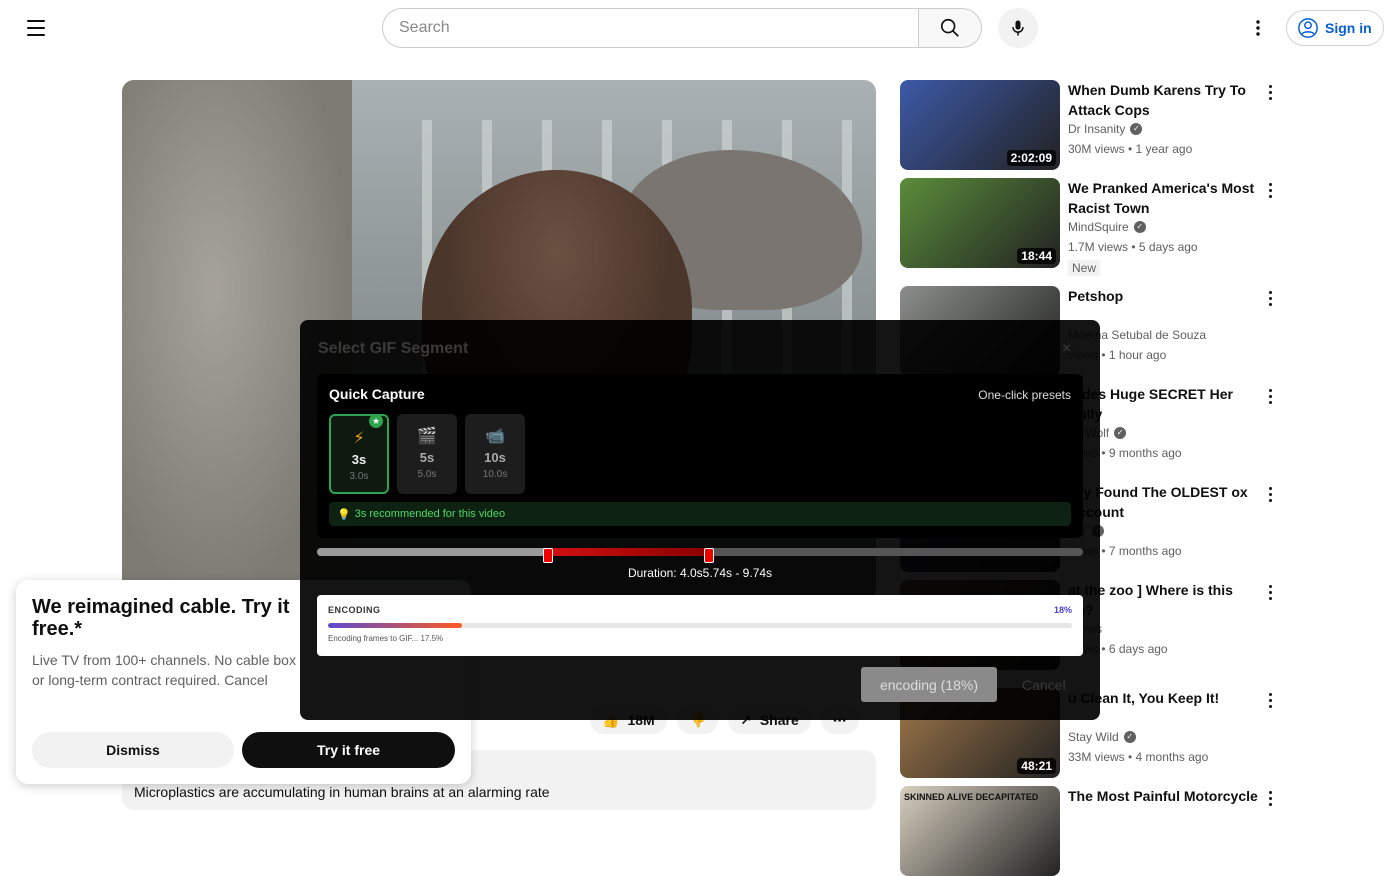  I want to click on settings-menu-icon, so click(1258, 28).